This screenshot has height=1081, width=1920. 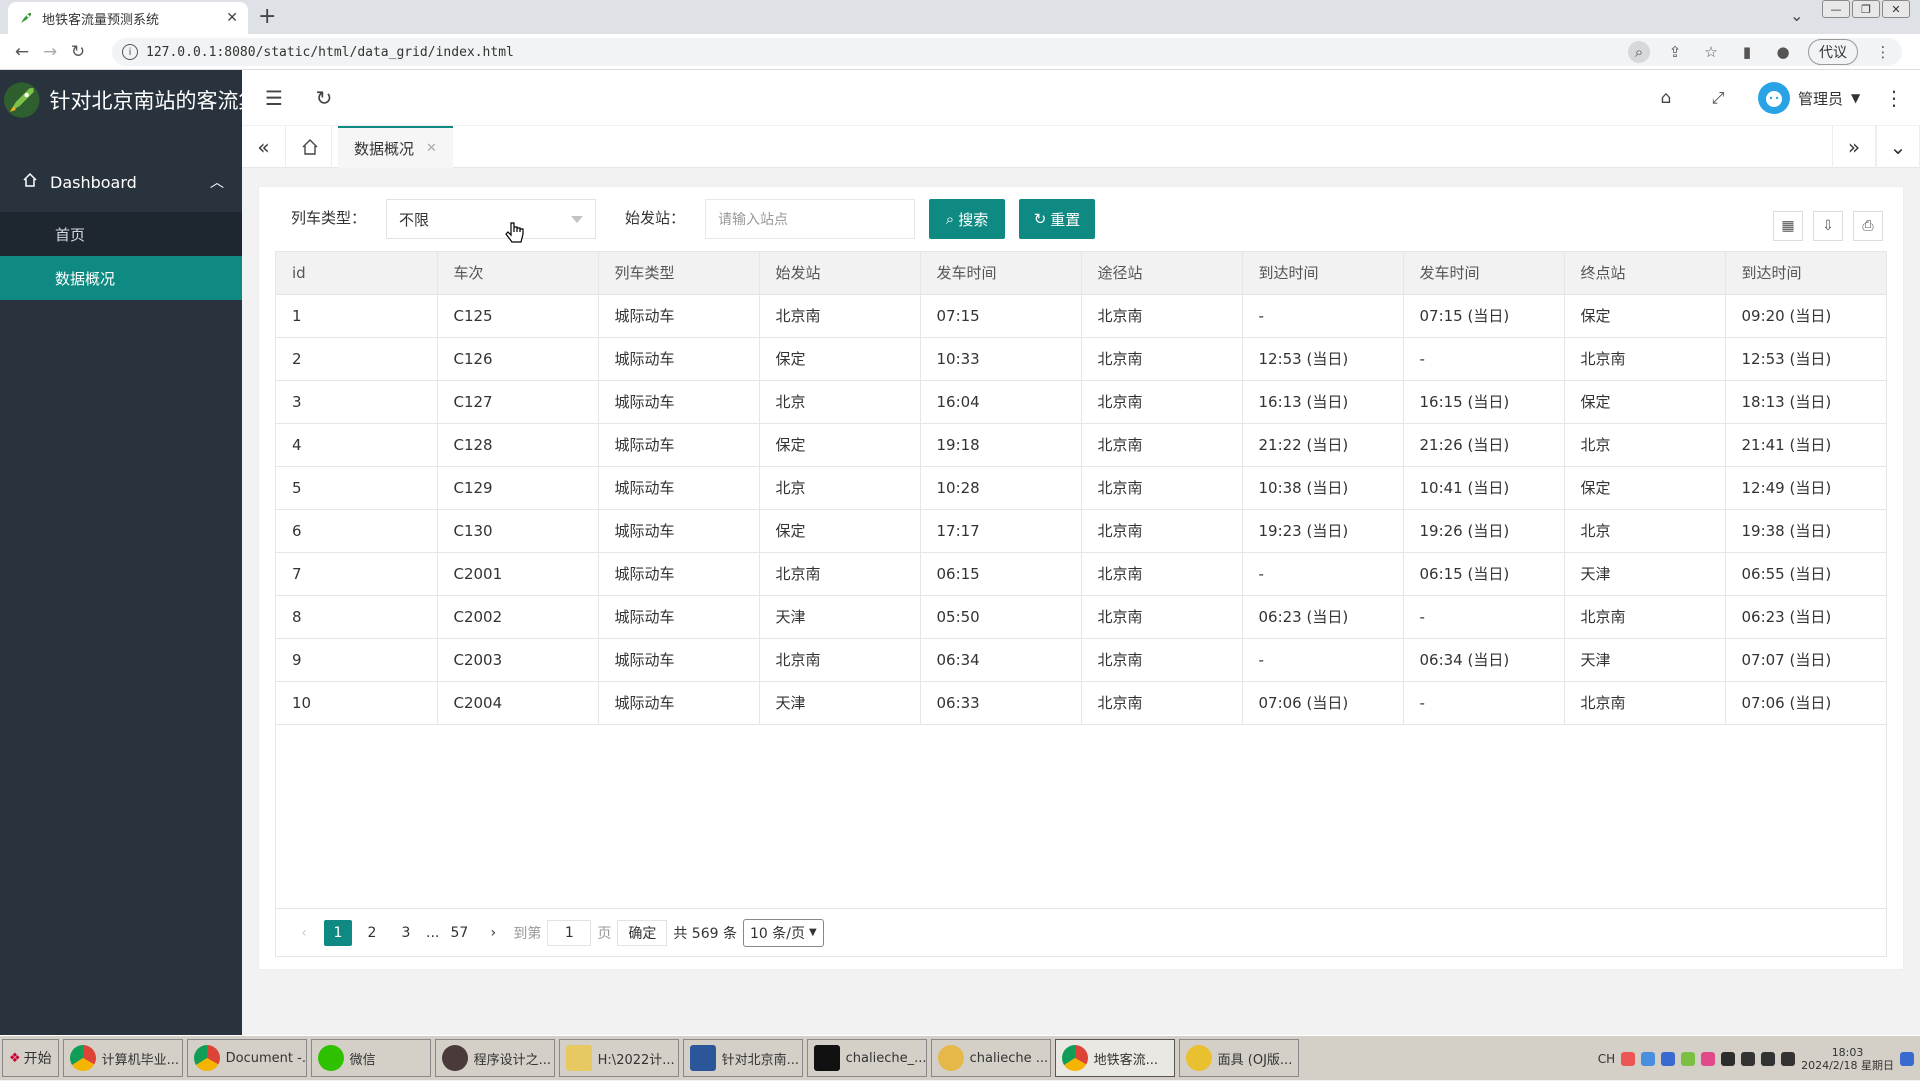 I want to click on columns-filter-icon: ▦, so click(x=1788, y=226).